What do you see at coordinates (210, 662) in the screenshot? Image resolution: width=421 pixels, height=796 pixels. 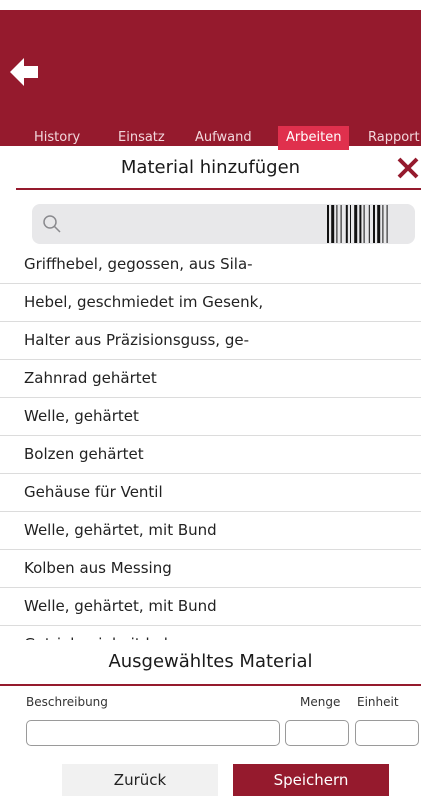 I see `selected-material-title: Ausgewähltes Material` at bounding box center [210, 662].